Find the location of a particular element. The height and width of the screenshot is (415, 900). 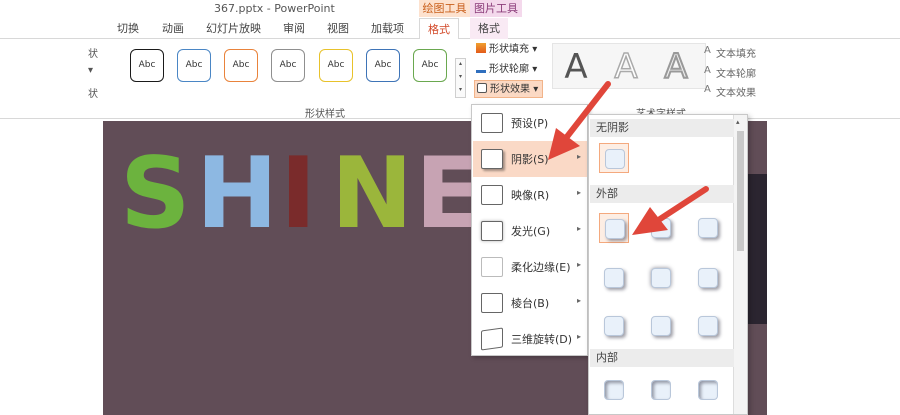

shape-outline-button: 形状轮廓 ▾ is located at coordinates (507, 70).